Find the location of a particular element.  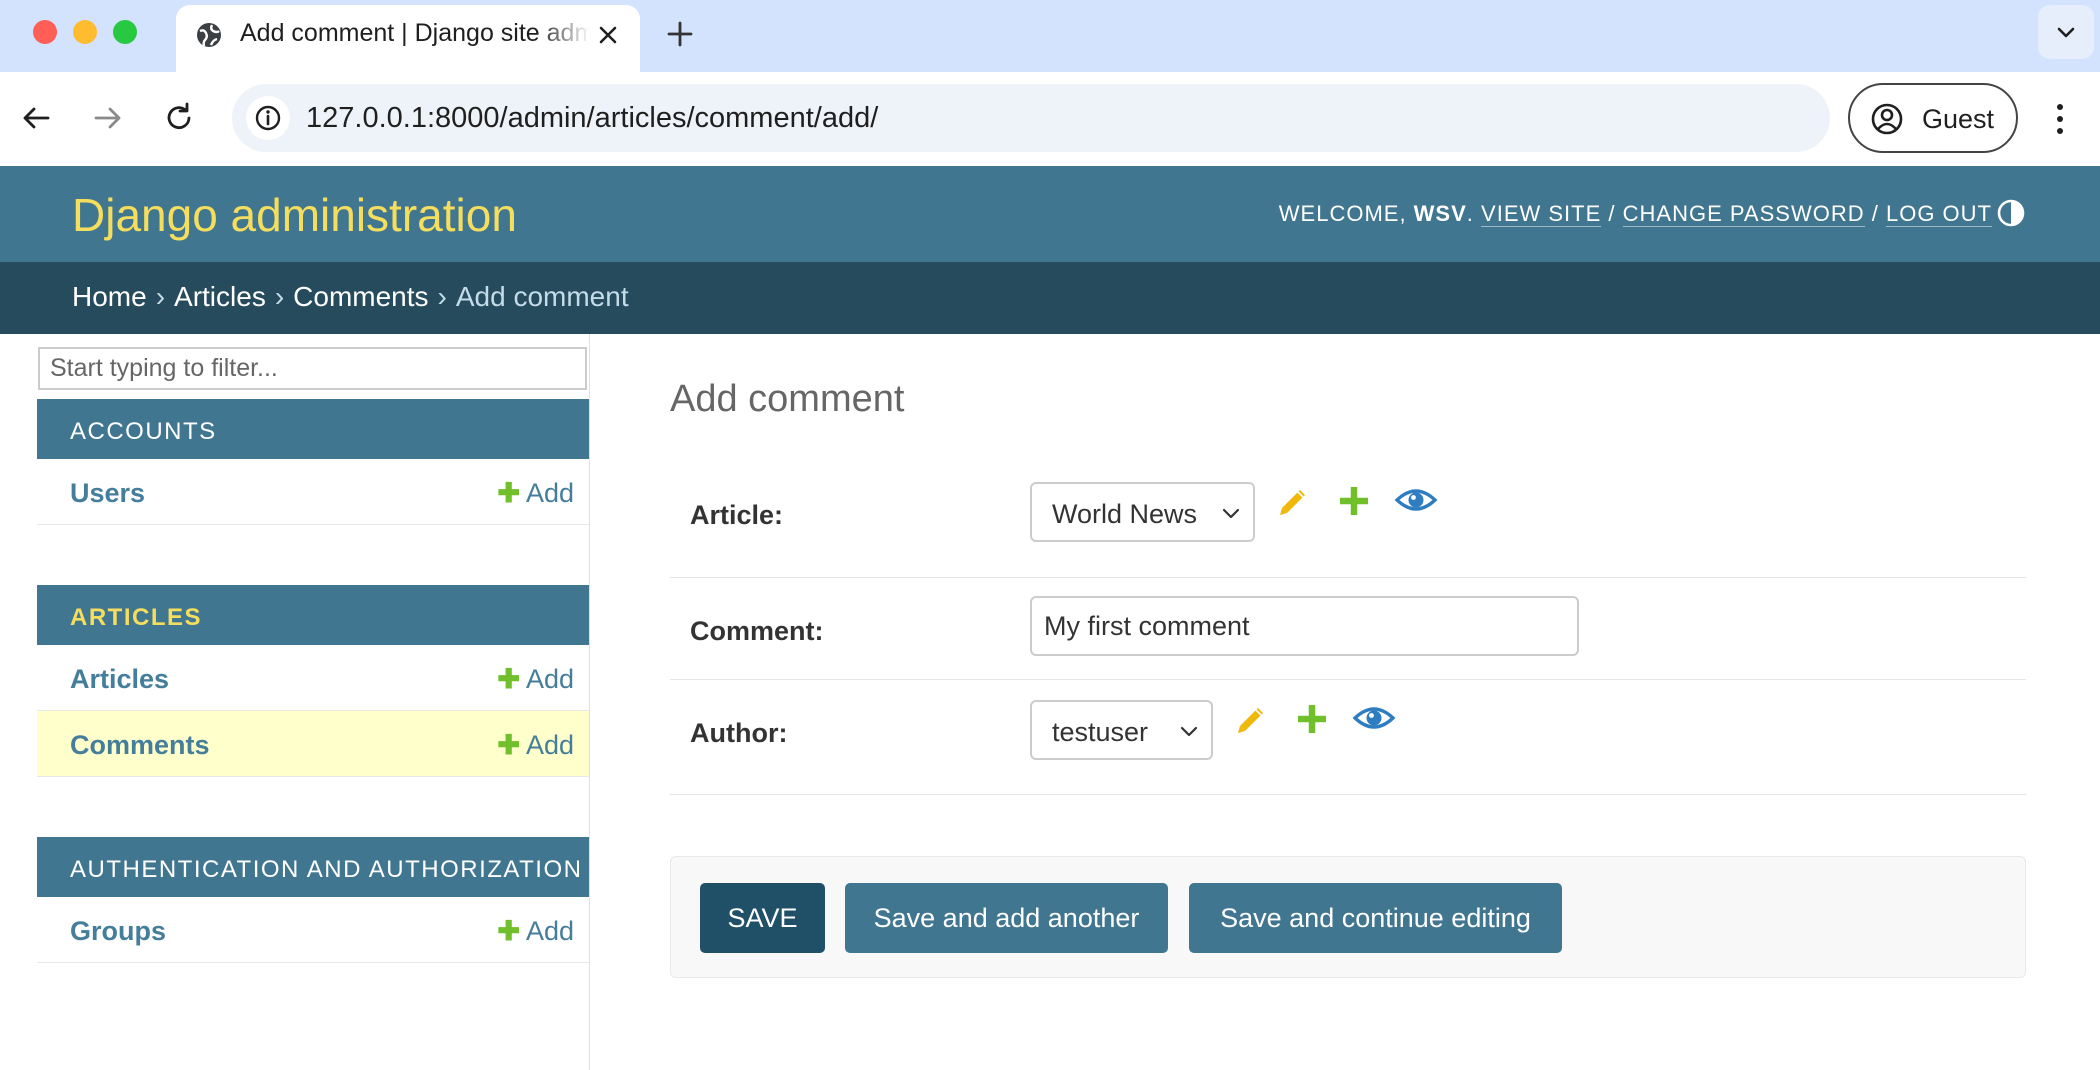

window-minimize-button is located at coordinates (85, 32).